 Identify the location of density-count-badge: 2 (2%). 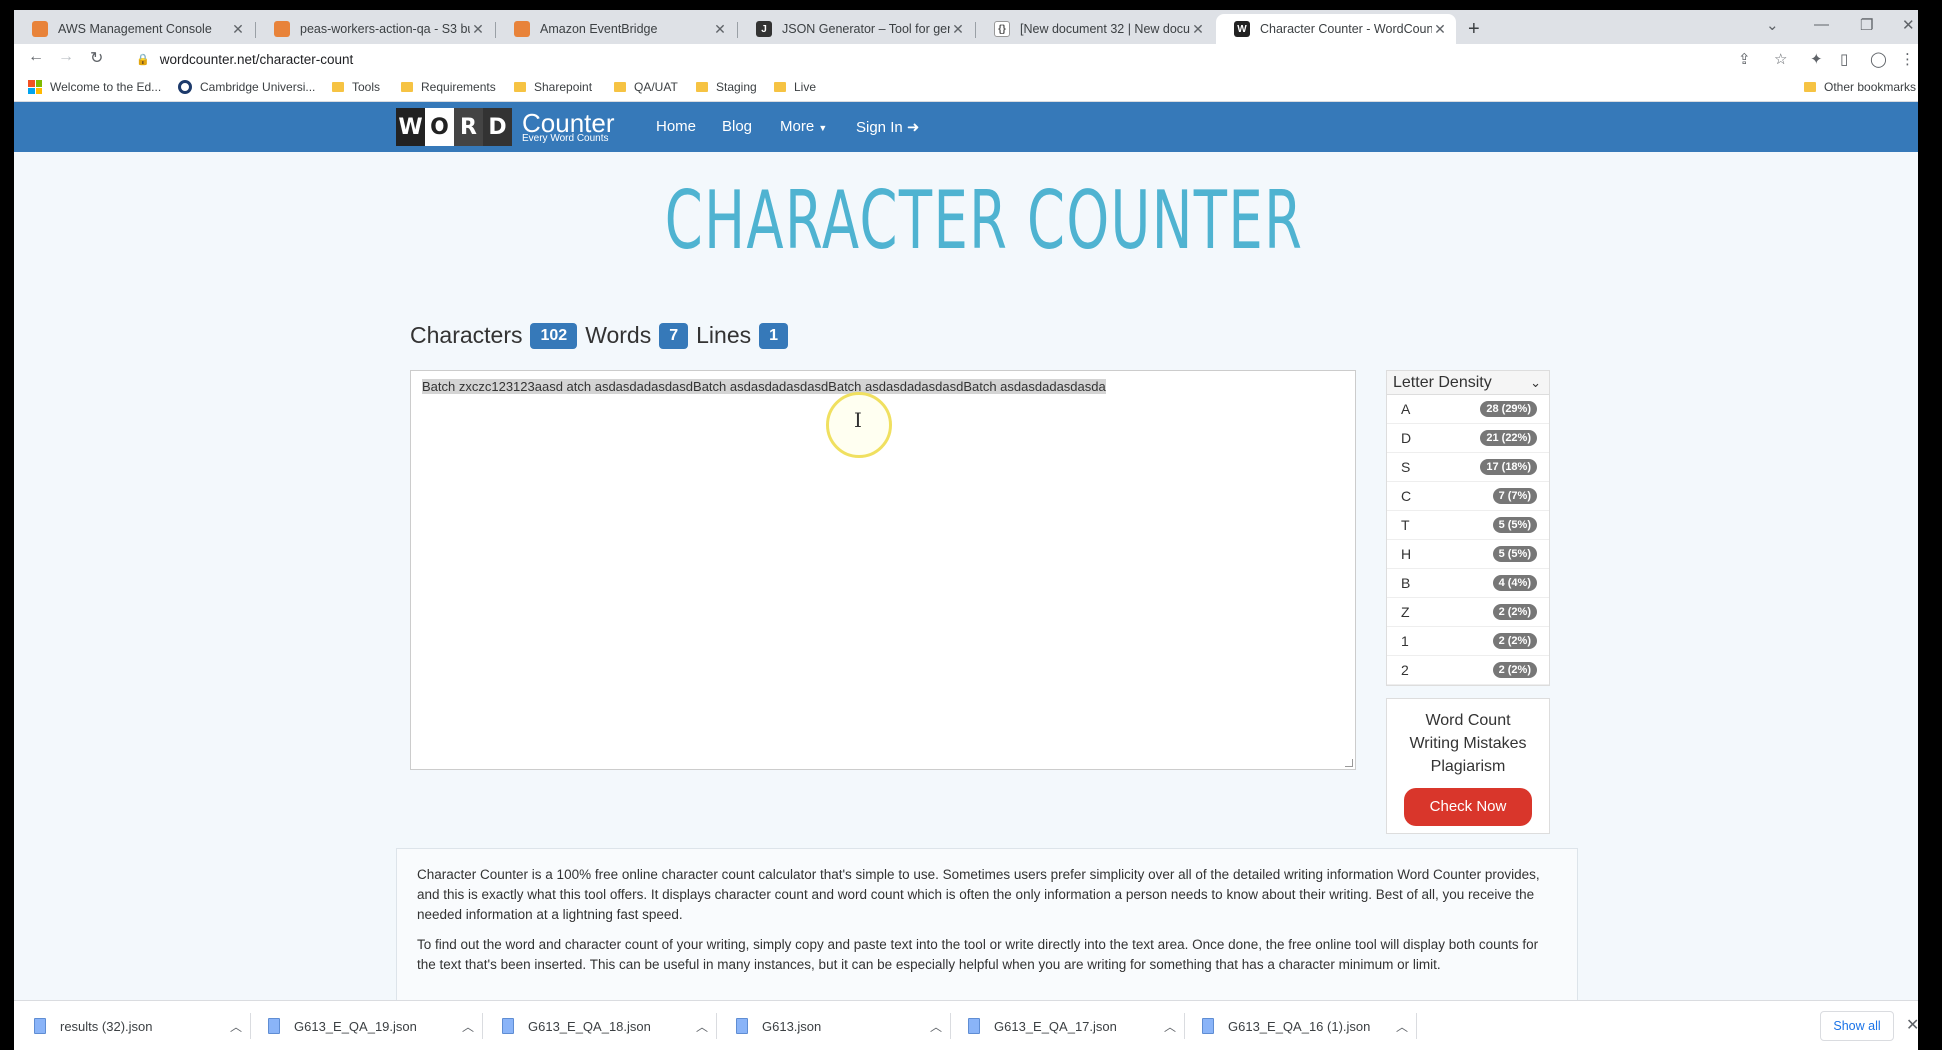
(1514, 612).